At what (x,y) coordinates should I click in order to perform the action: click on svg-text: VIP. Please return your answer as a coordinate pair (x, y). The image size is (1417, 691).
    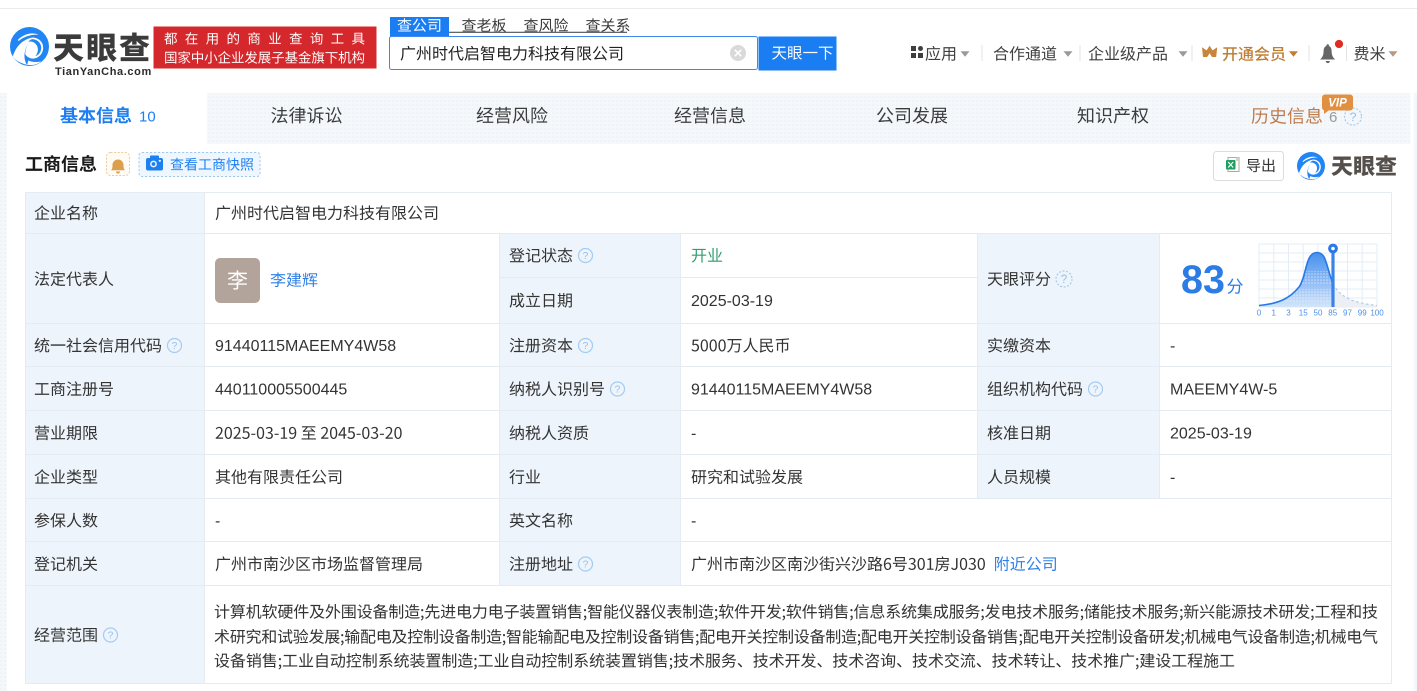
    Looking at the image, I should click on (1337, 104).